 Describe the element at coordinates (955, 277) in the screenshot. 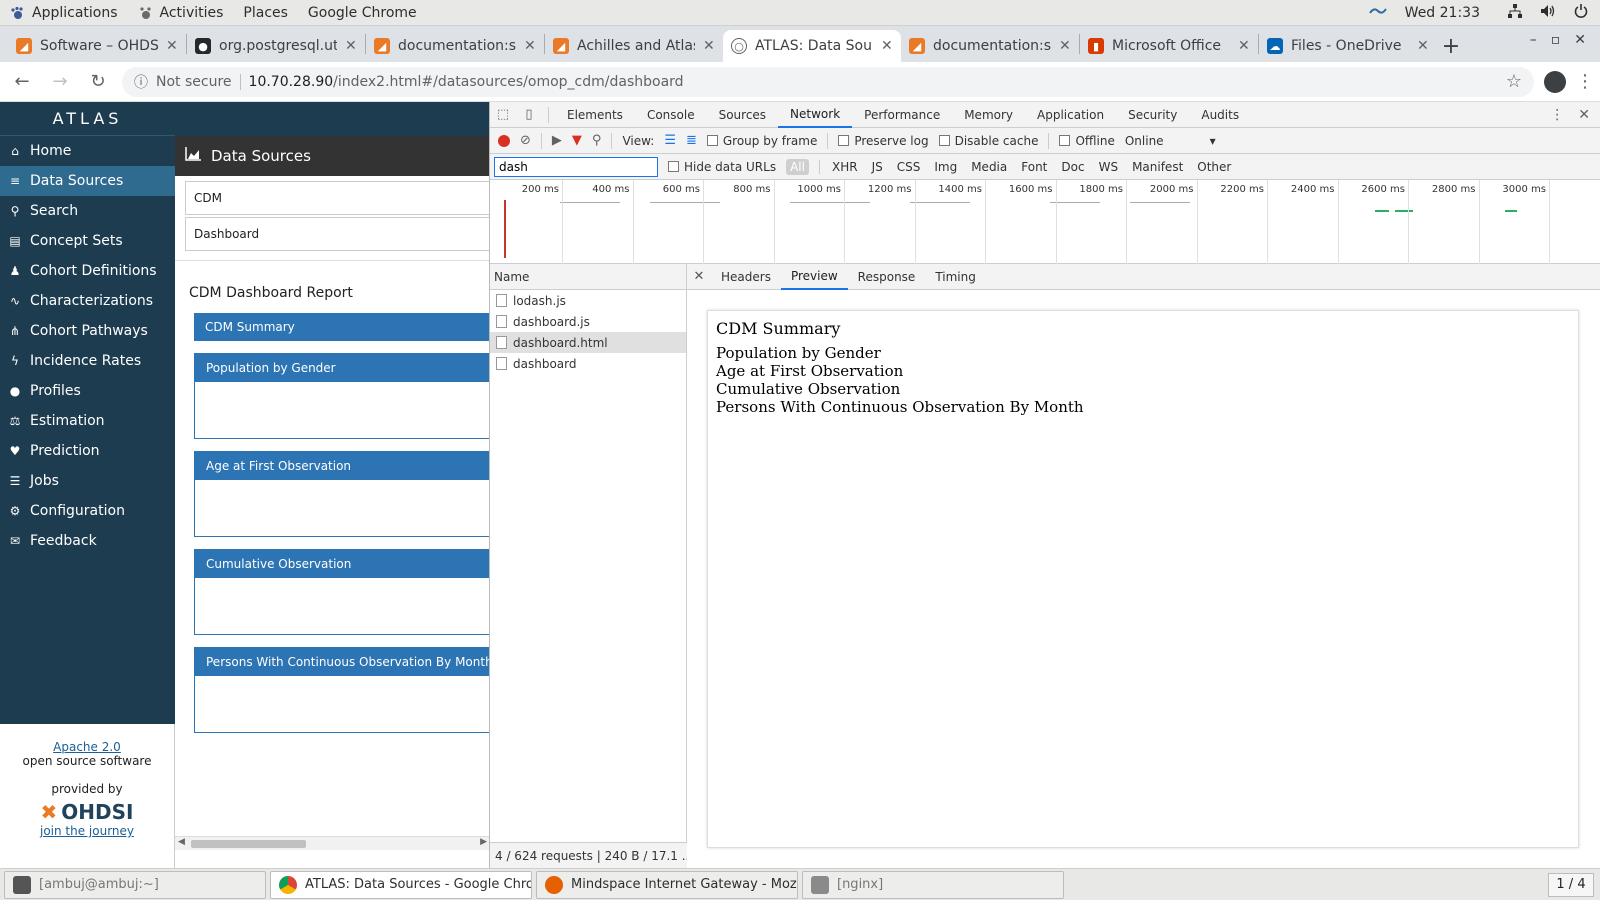

I see `tab-timing: Timing` at that location.